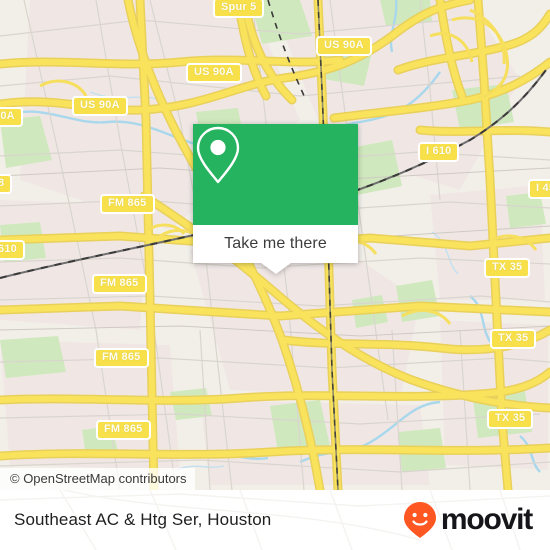  Describe the element at coordinates (276, 268) in the screenshot. I see `callout-tail` at that location.